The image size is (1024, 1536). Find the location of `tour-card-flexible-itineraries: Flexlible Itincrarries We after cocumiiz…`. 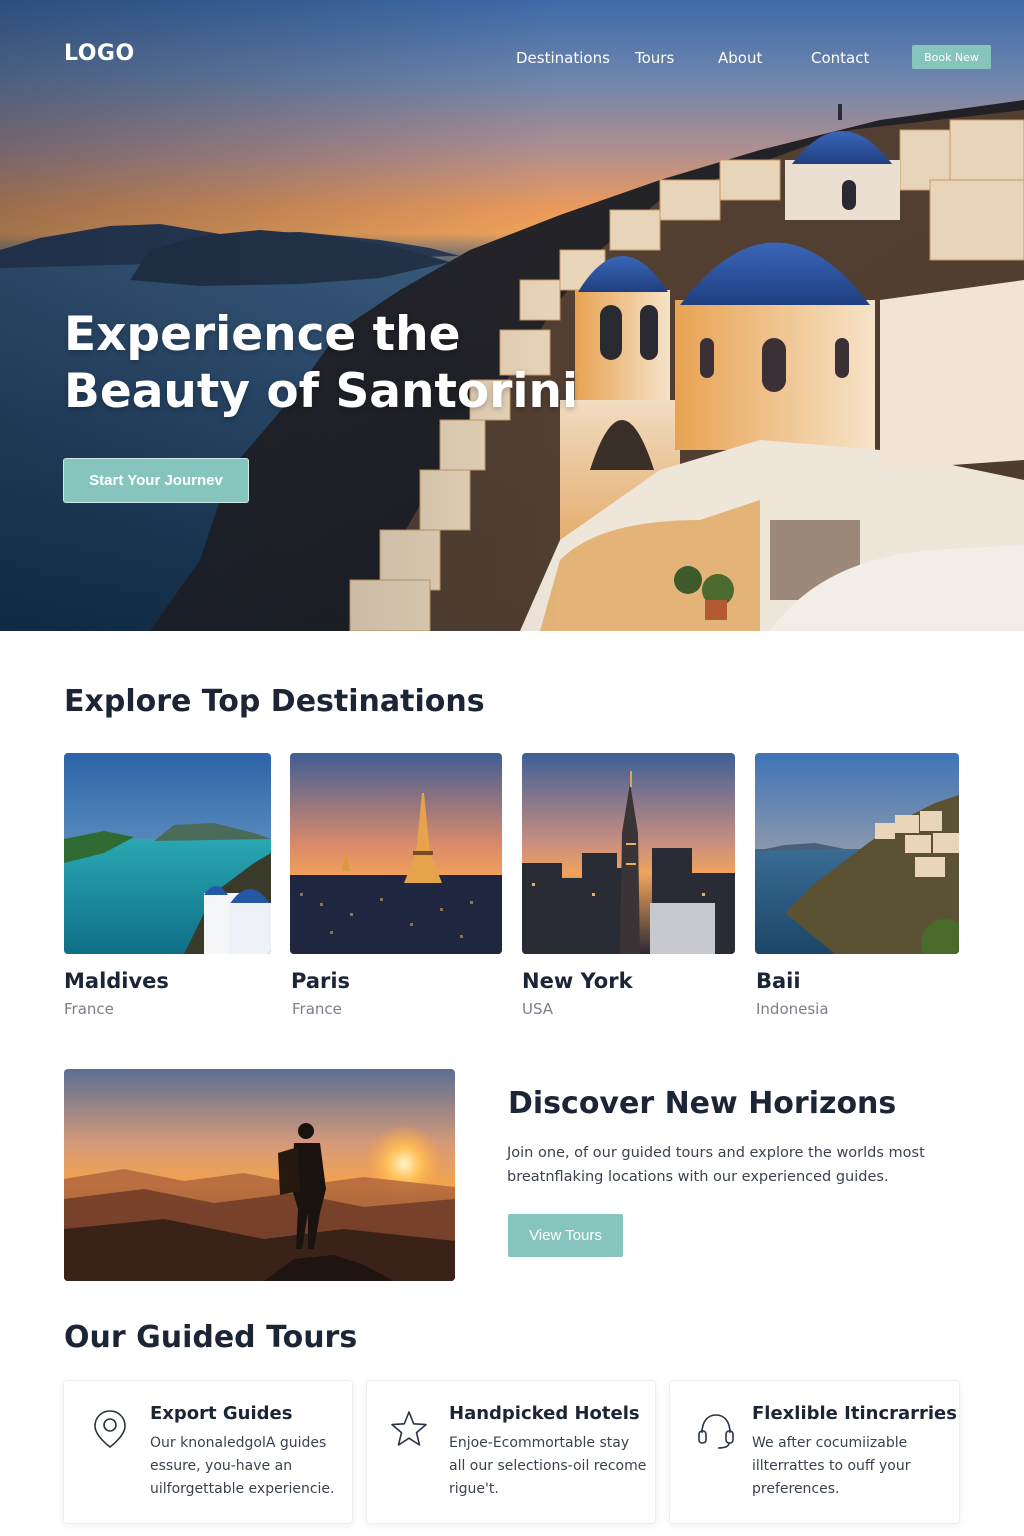

tour-card-flexible-itineraries: Flexlible Itincrarries We after cocumiiz… is located at coordinates (814, 1452).